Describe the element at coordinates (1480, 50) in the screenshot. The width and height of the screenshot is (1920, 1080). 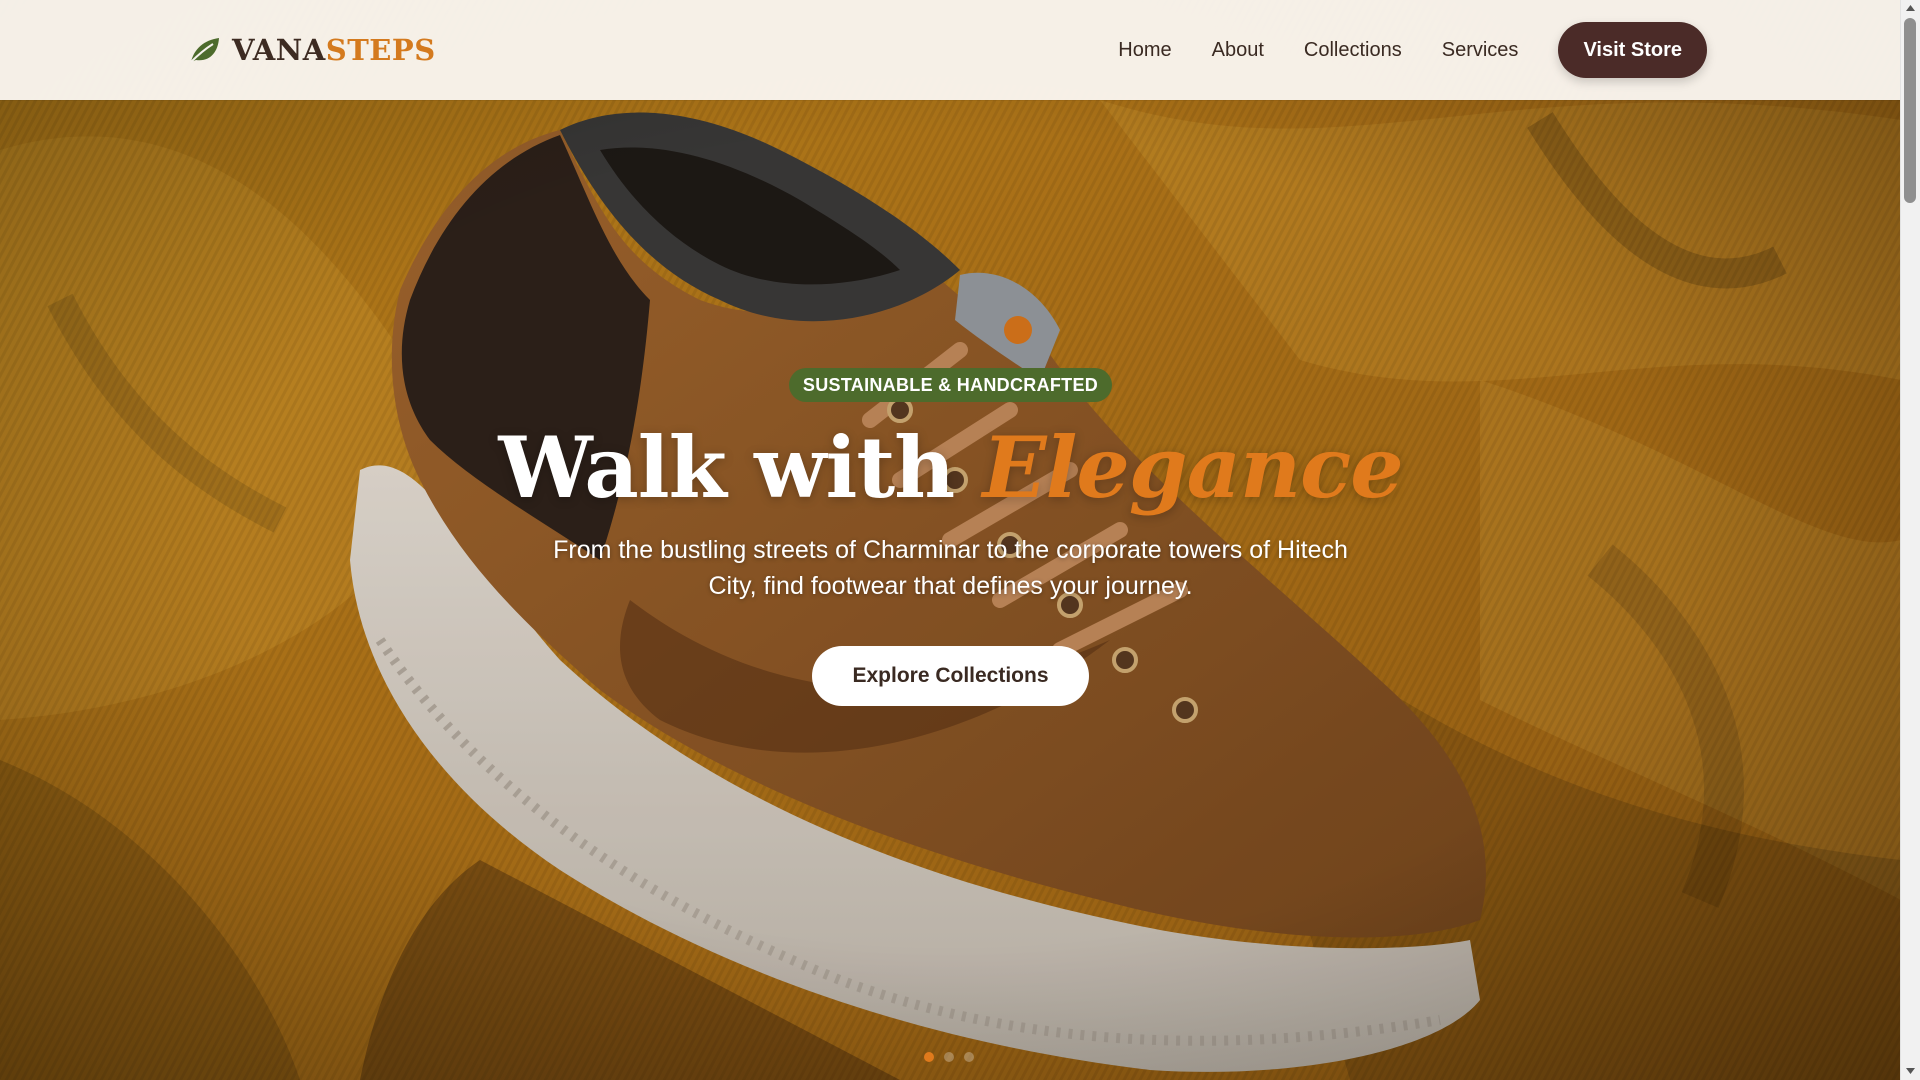
I see `nav-services: Services` at that location.